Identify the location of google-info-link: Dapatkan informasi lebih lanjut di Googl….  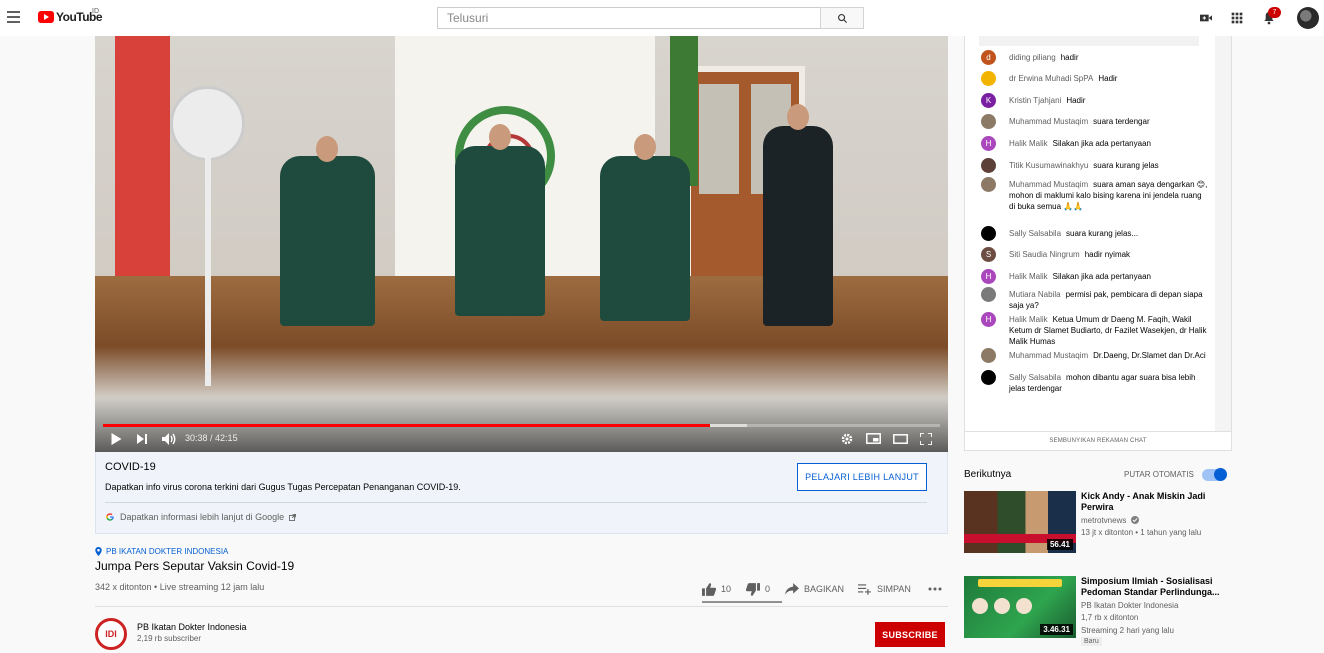
(201, 517).